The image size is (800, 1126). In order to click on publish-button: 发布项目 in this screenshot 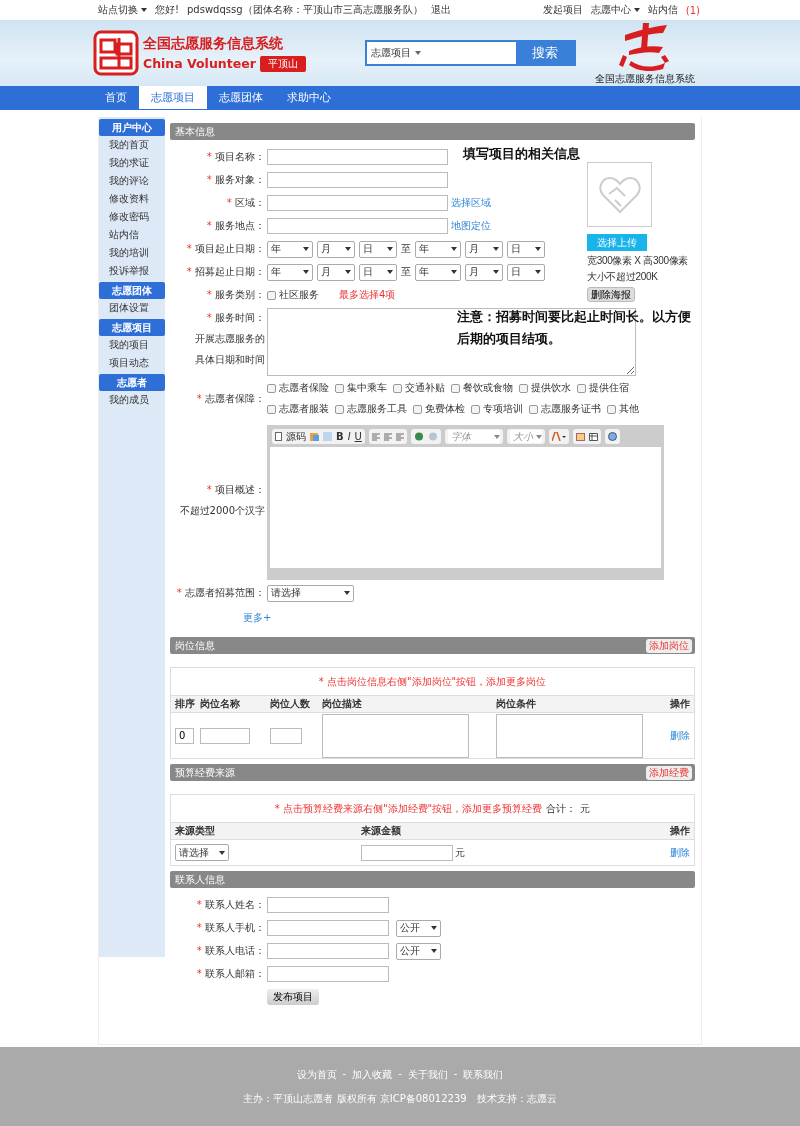, I will do `click(293, 997)`.